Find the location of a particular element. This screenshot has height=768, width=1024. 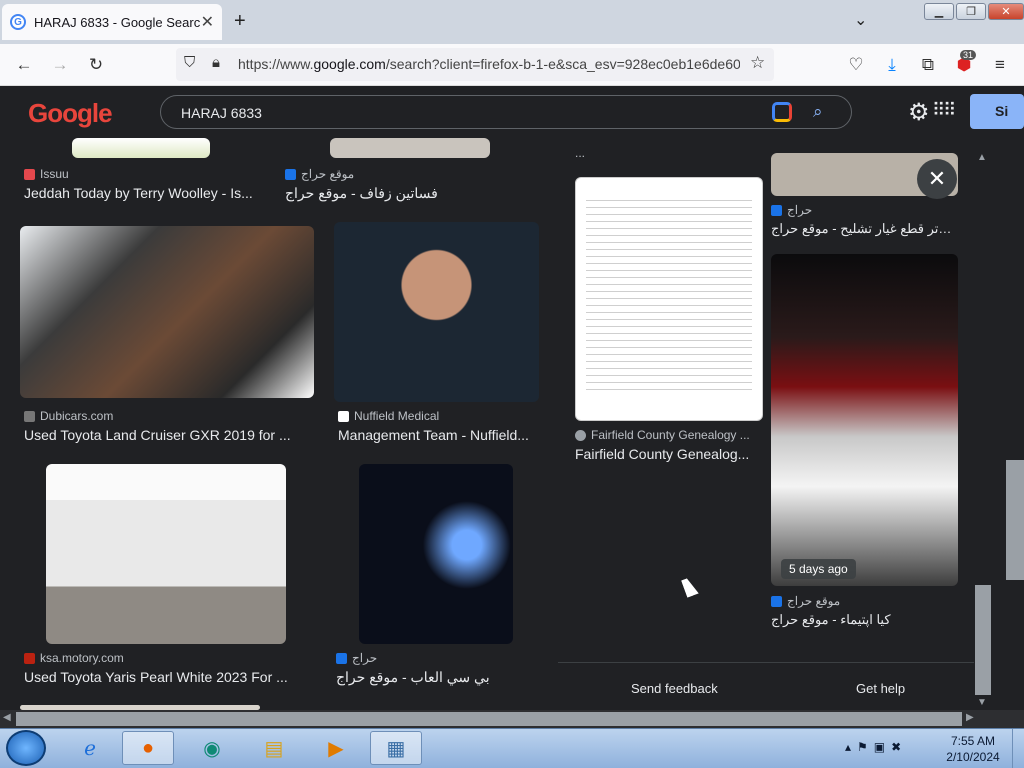

search-icon: ⌕ is located at coordinates (818, 112).